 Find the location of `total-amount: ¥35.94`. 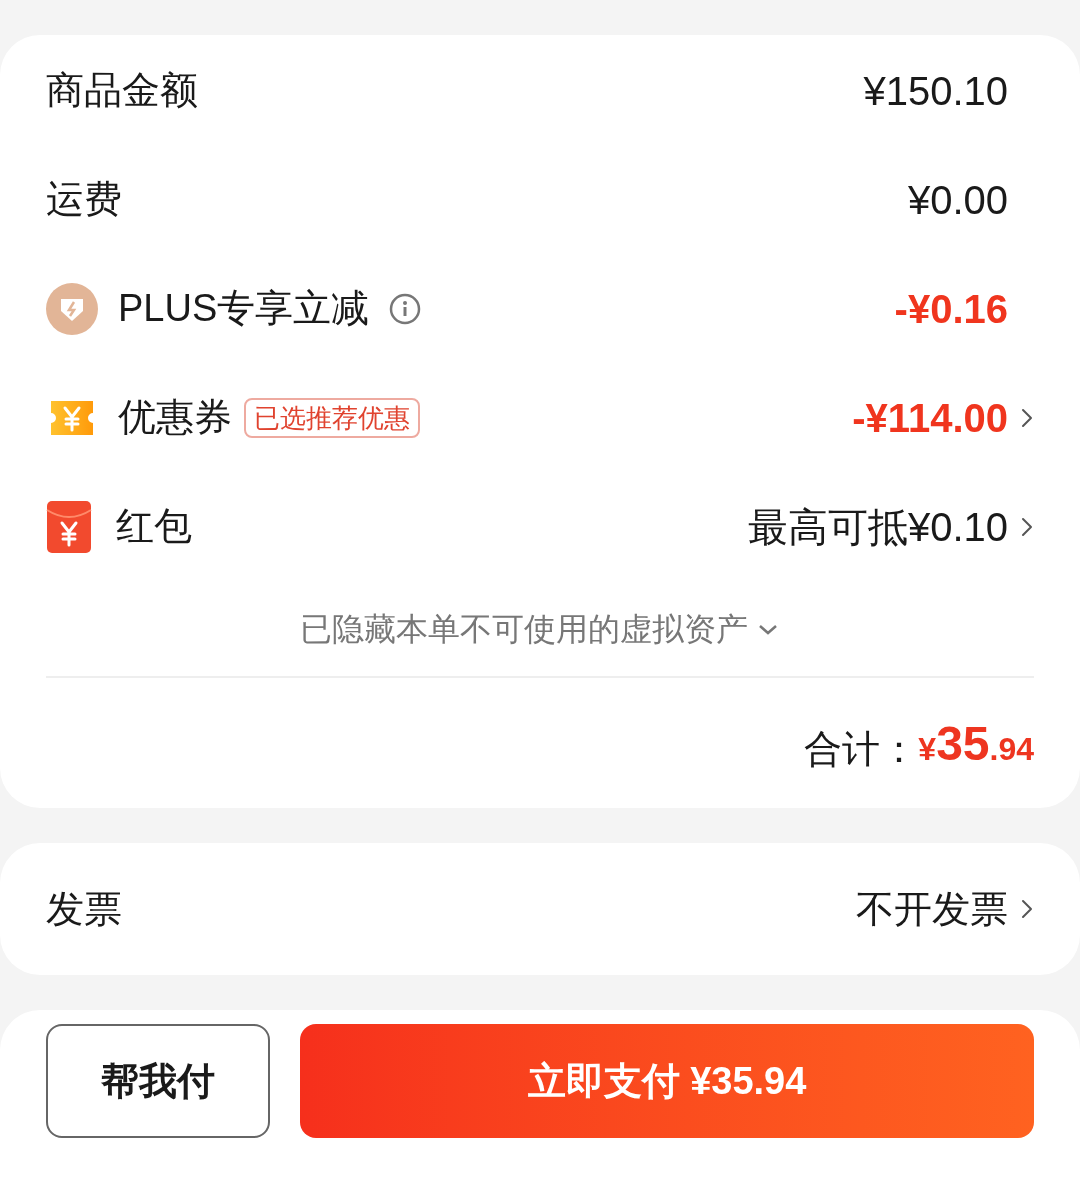

total-amount: ¥35.94 is located at coordinates (976, 744).